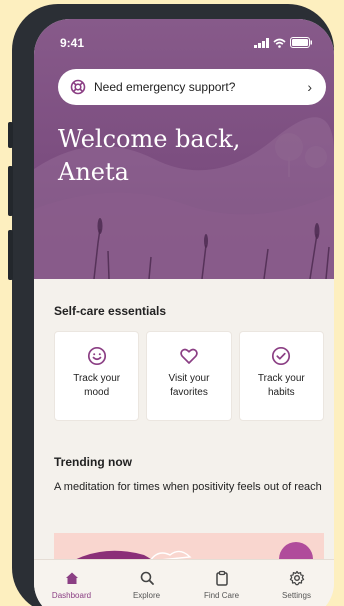 The image size is (344, 606). I want to click on track-mood-card: Track your mood, so click(97, 376).